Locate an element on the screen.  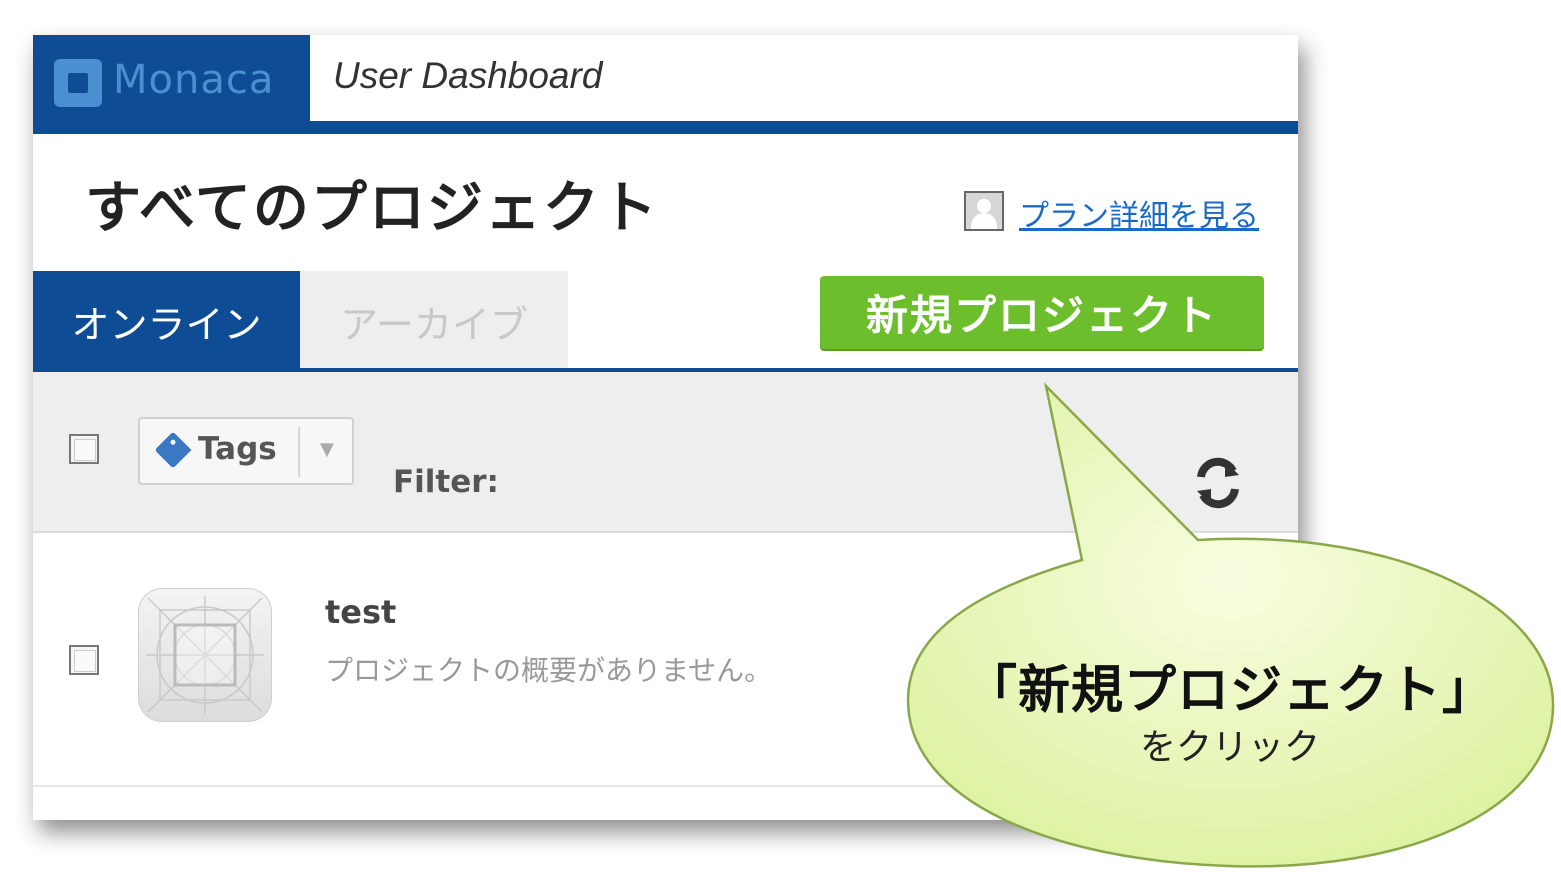
project-toolbar: Tags ▼ Filter: is located at coordinates (665, 452).